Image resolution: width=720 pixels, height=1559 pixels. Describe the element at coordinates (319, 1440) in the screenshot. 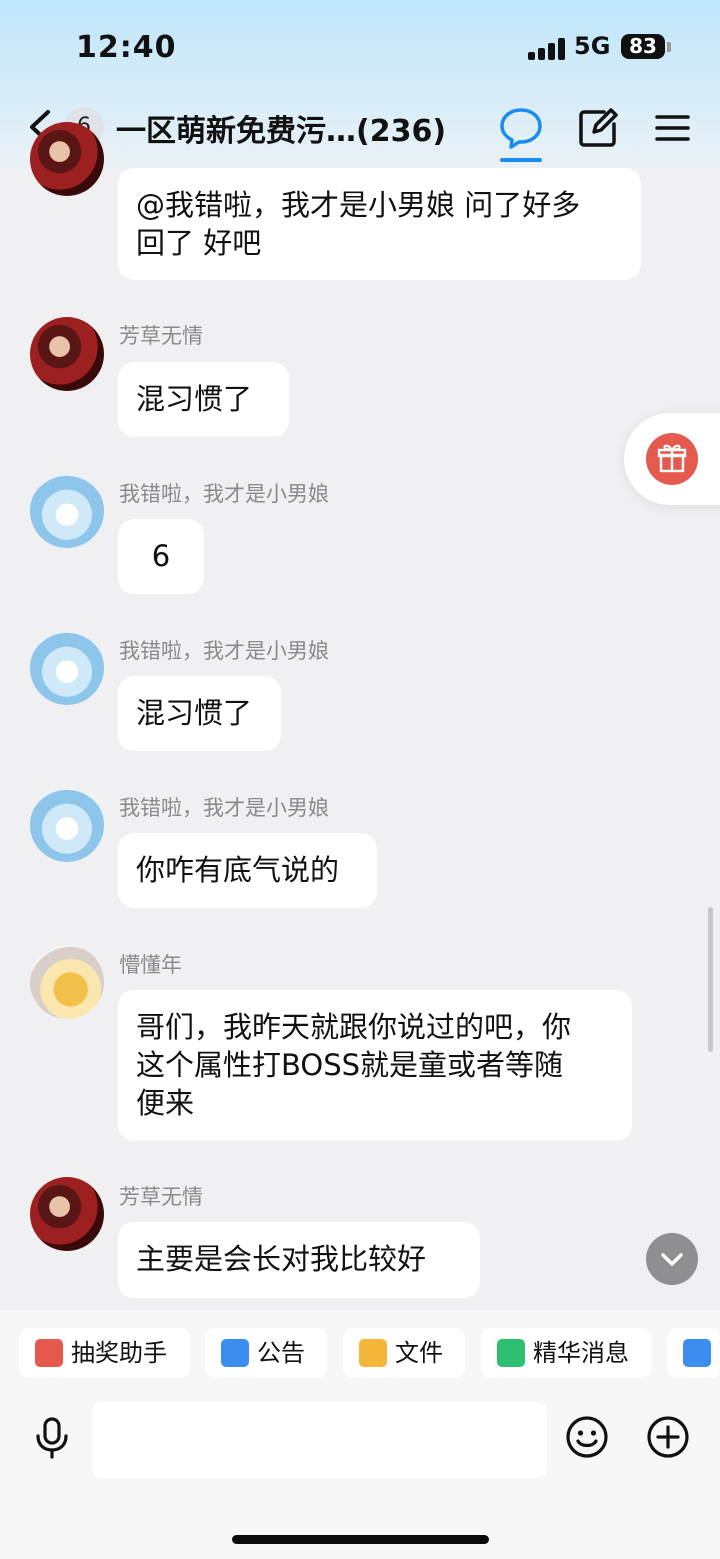

I see `message-input` at that location.